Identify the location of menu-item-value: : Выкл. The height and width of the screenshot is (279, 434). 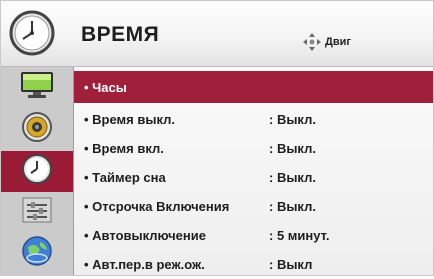
(291, 264).